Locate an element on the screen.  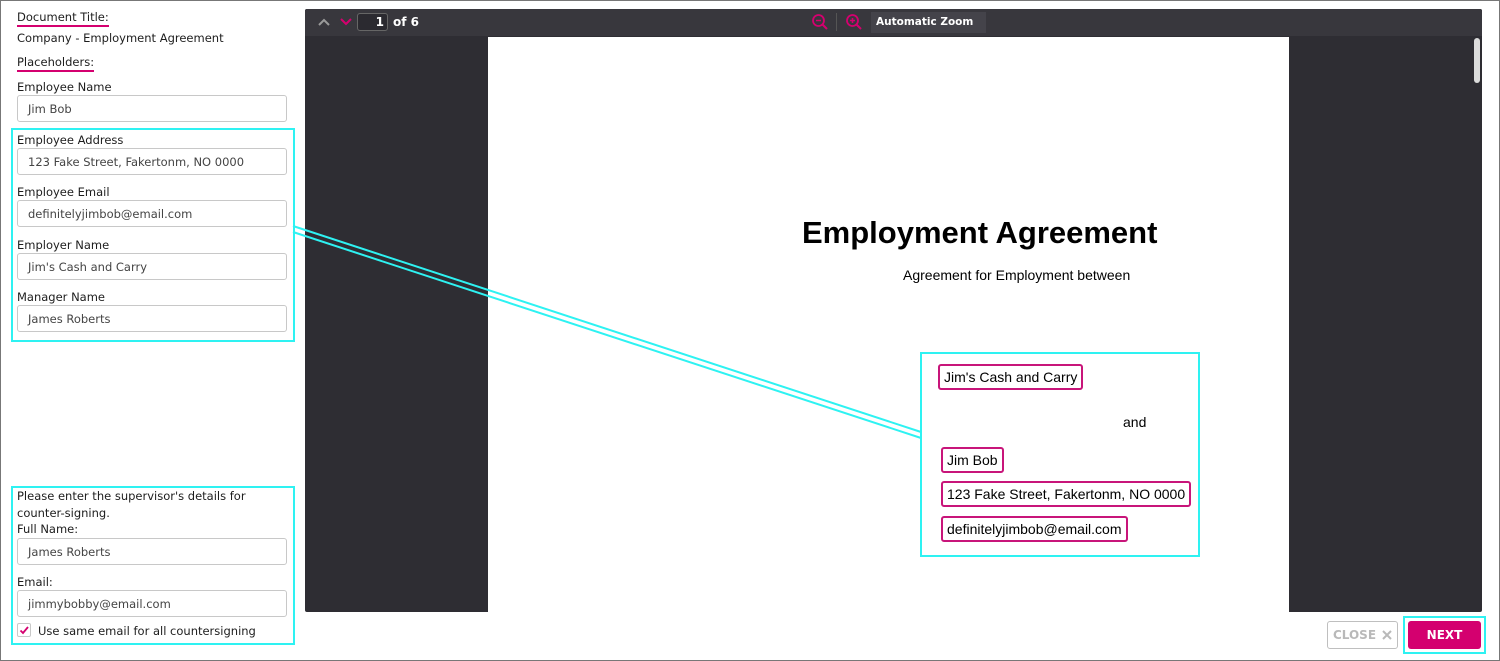
close-button-label: CLOSE is located at coordinates (1354, 635).